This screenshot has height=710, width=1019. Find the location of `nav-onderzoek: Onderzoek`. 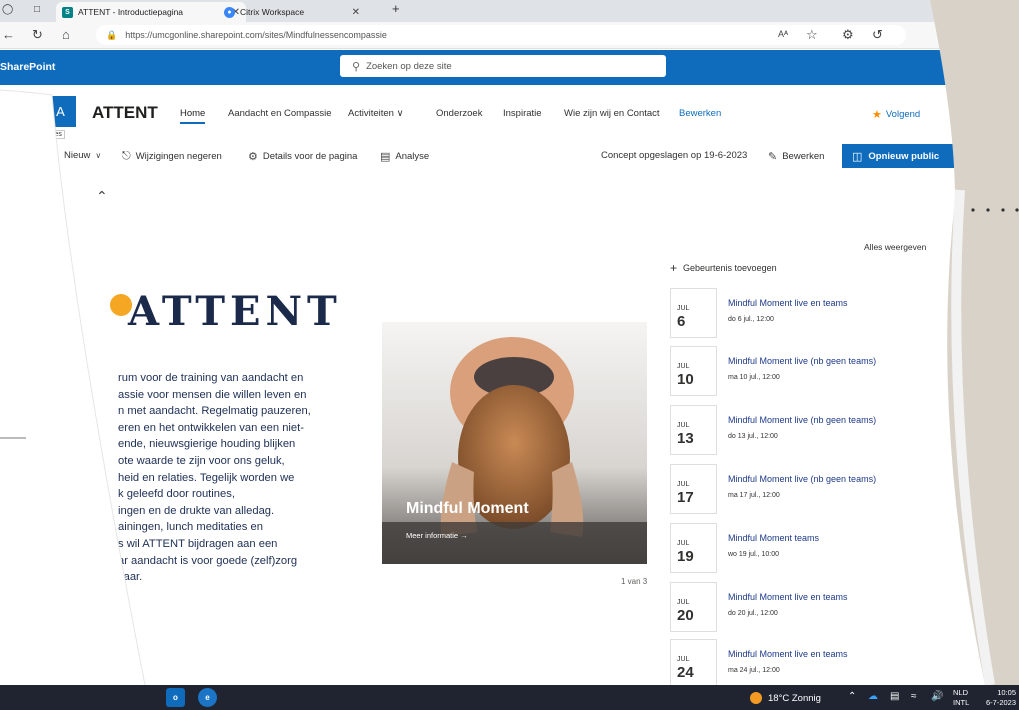

nav-onderzoek: Onderzoek is located at coordinates (459, 113).